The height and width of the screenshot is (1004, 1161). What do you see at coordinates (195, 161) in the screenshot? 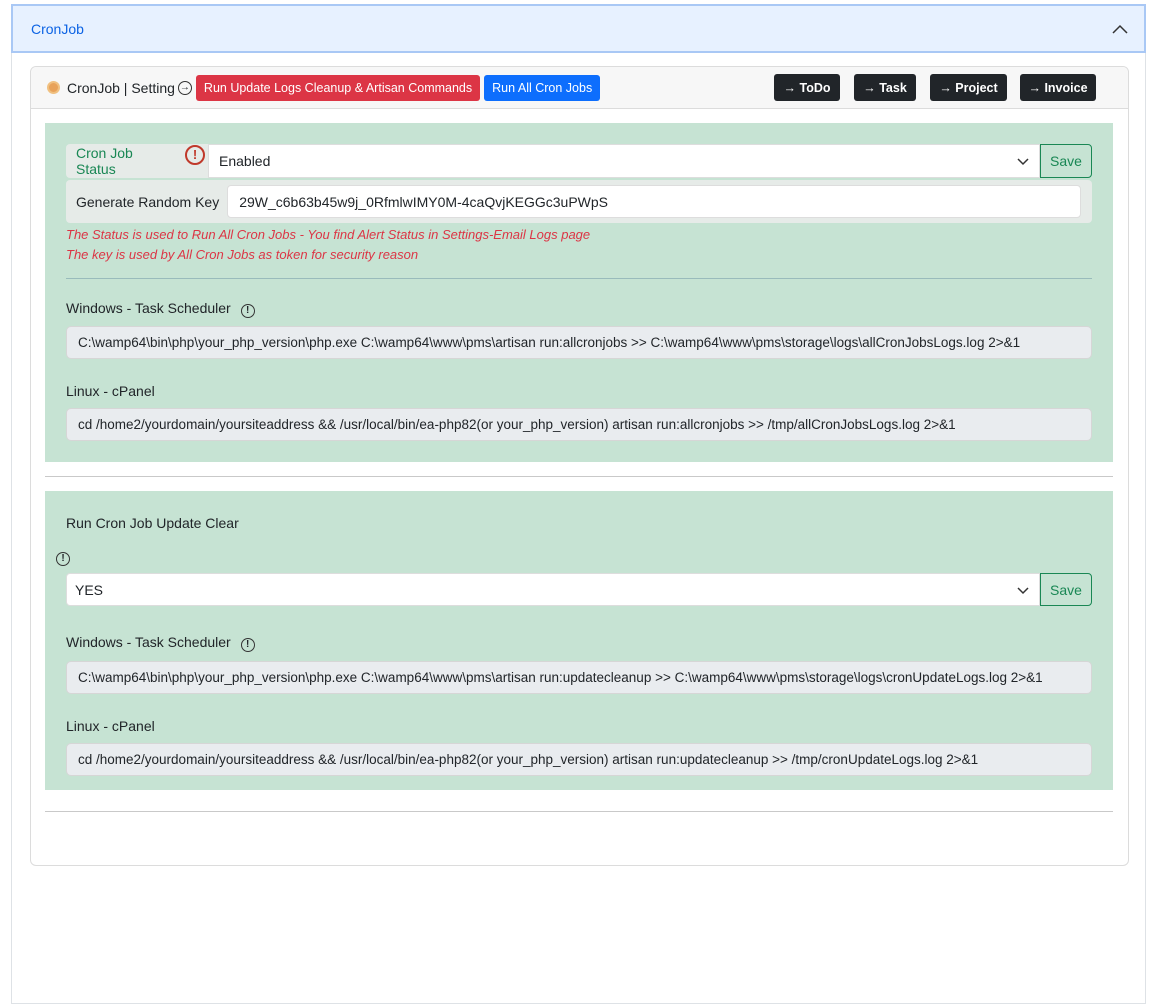
I see `alert-icon: !` at bounding box center [195, 161].